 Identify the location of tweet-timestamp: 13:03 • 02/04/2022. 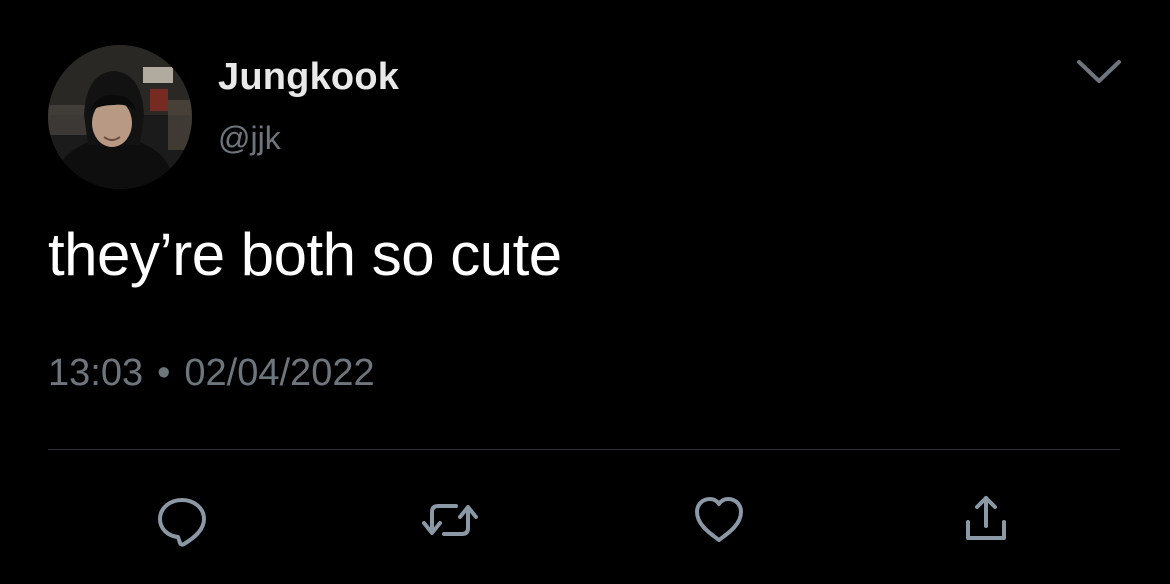
(211, 373).